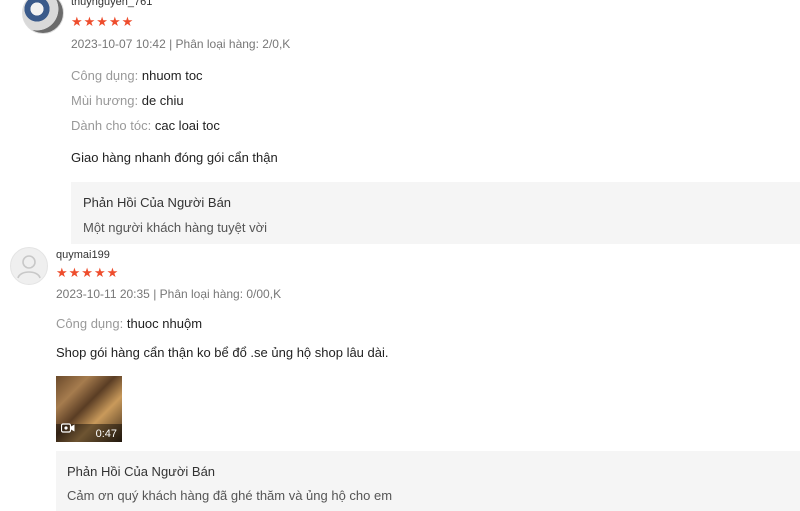 The height and width of the screenshot is (511, 800). What do you see at coordinates (162, 100) in the screenshot?
I see `attribute-value: de chiu` at bounding box center [162, 100].